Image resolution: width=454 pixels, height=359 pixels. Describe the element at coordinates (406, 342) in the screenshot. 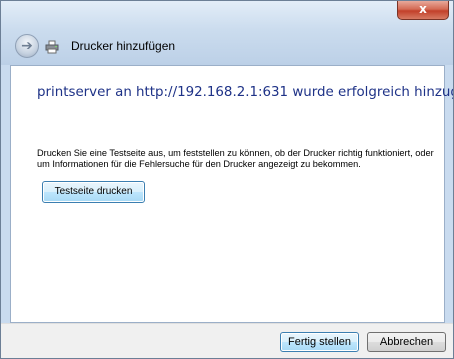

I see `cancel-button: Abbrechen` at that location.